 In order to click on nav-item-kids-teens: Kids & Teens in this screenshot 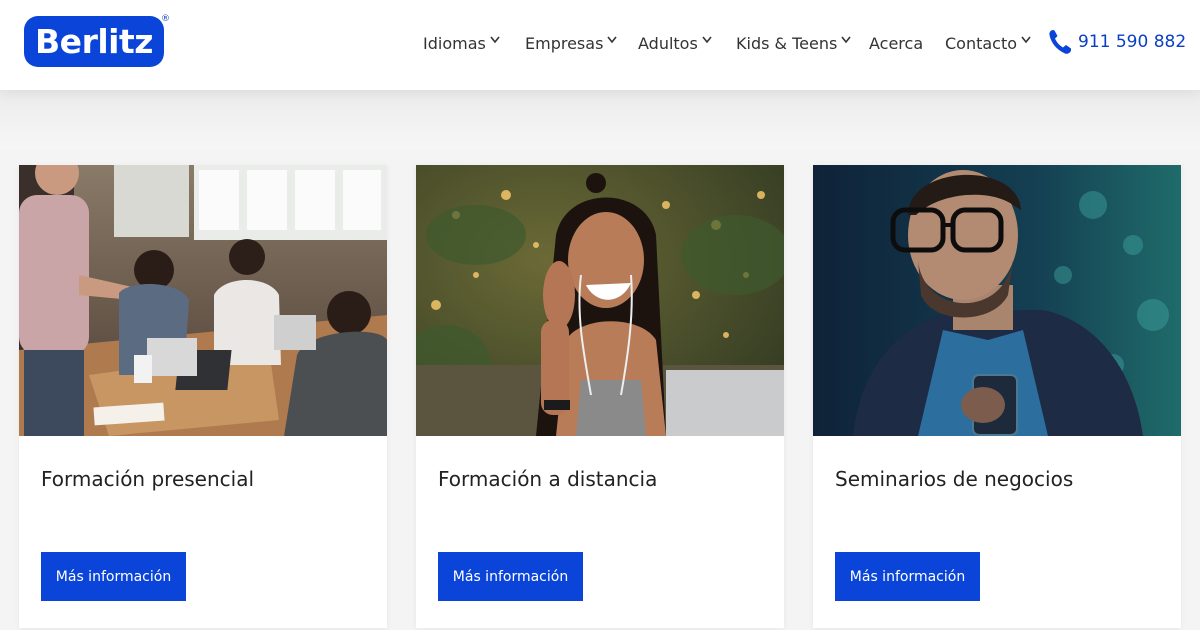, I will do `click(793, 43)`.